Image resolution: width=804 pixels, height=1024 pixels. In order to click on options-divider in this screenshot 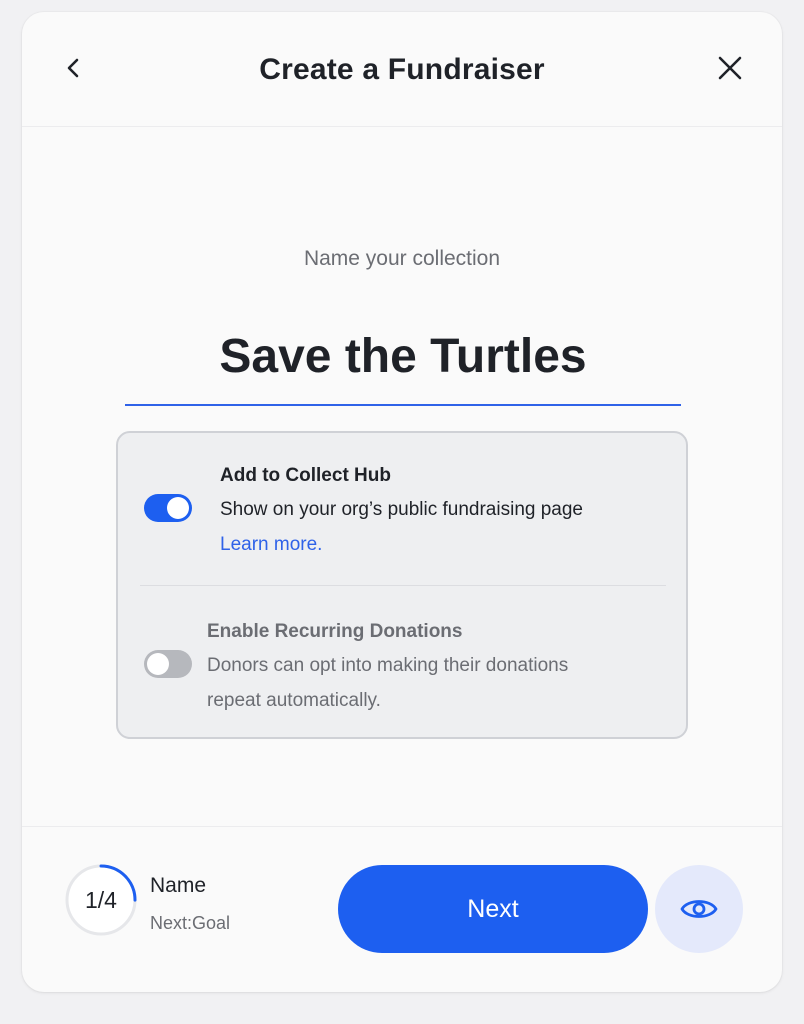, I will do `click(403, 585)`.